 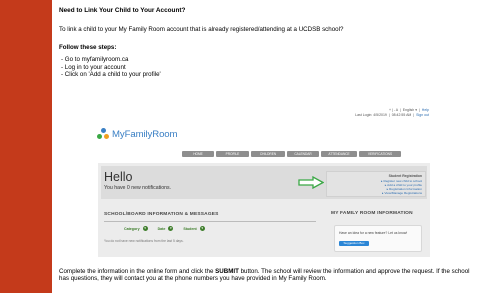 What do you see at coordinates (372, 213) in the screenshot?
I see `my-family-room-info-title: MY FAMILY ROOM INFORMATION` at bounding box center [372, 213].